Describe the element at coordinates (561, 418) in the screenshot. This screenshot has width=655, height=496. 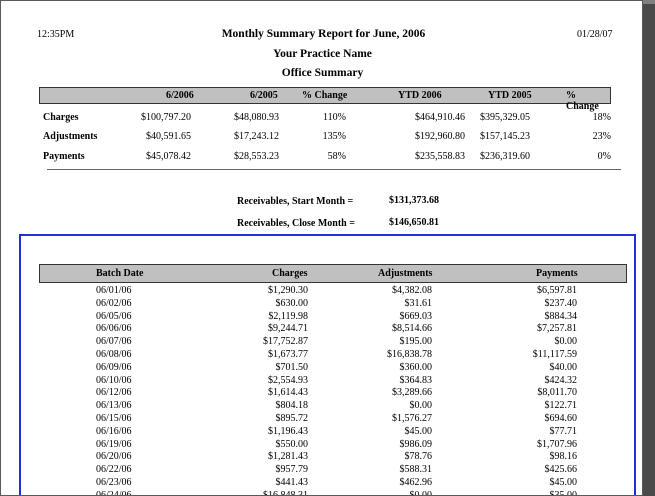
I see `batch-cell: $694.60` at that location.